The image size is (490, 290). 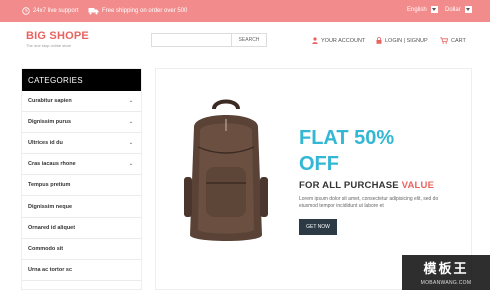 What do you see at coordinates (50, 206) in the screenshot?
I see `category-label: Dignissim neque` at bounding box center [50, 206].